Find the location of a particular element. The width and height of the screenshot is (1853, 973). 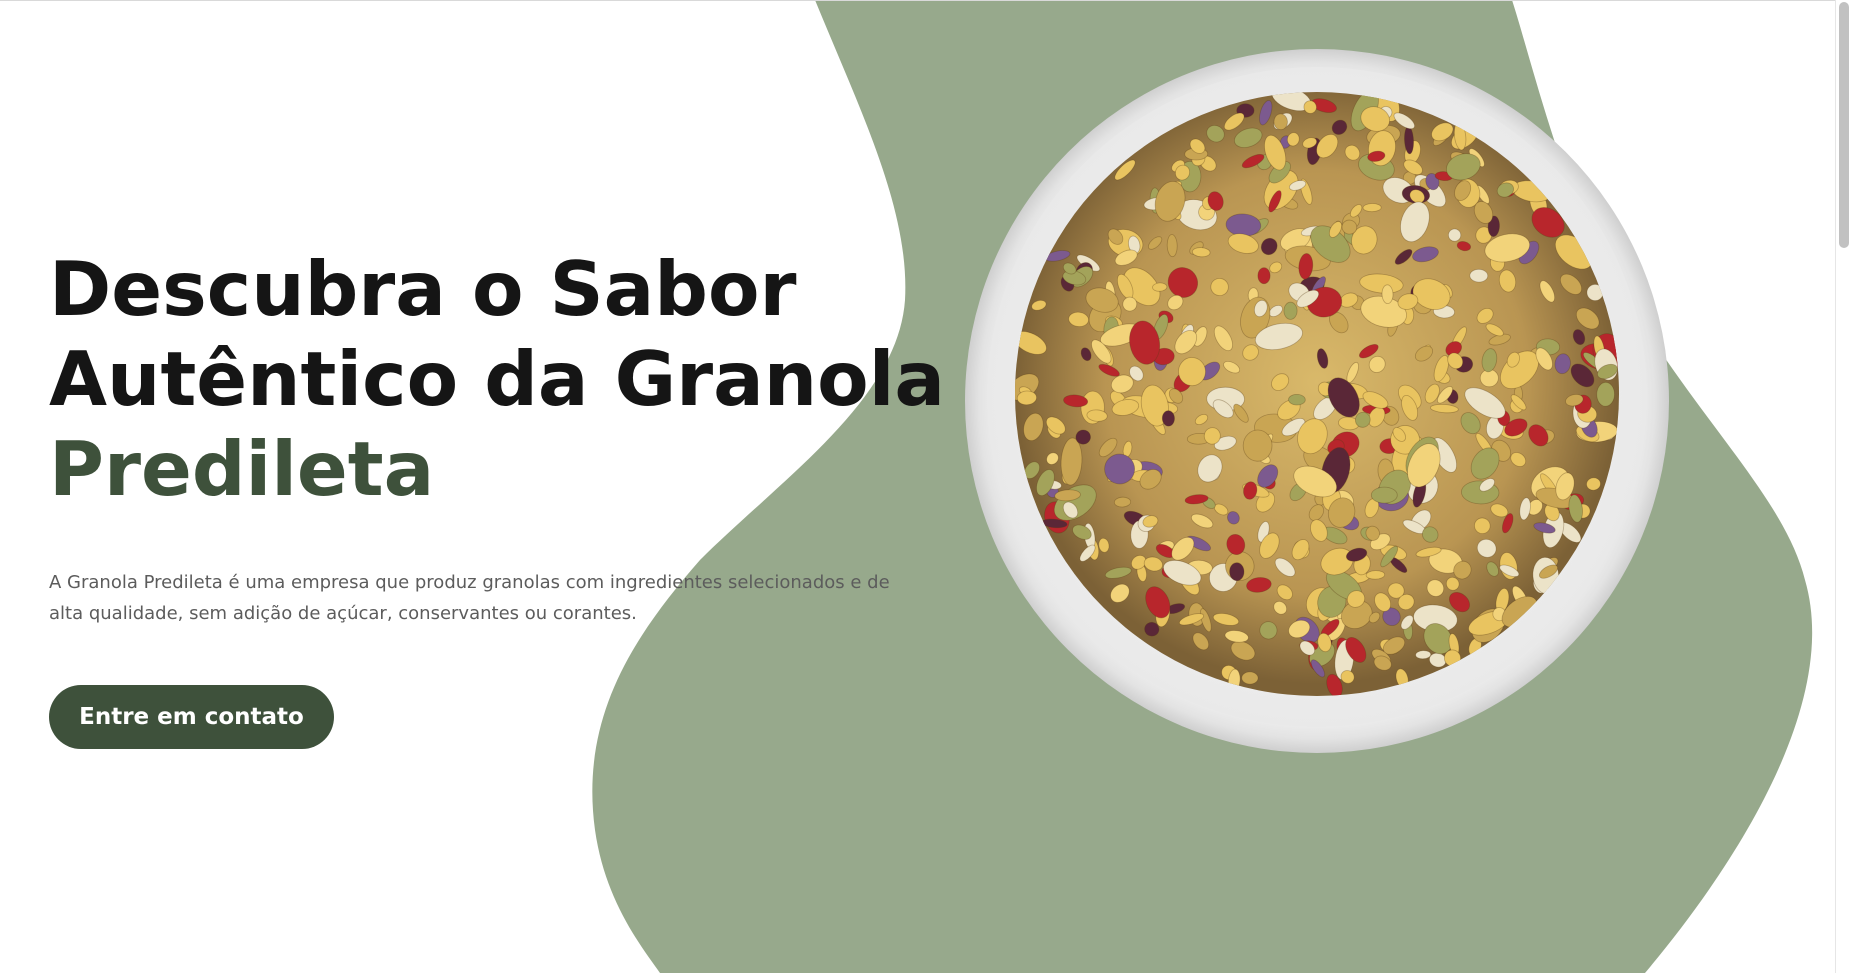

headline-line-2: Autêntico da Granola is located at coordinates (497, 379).